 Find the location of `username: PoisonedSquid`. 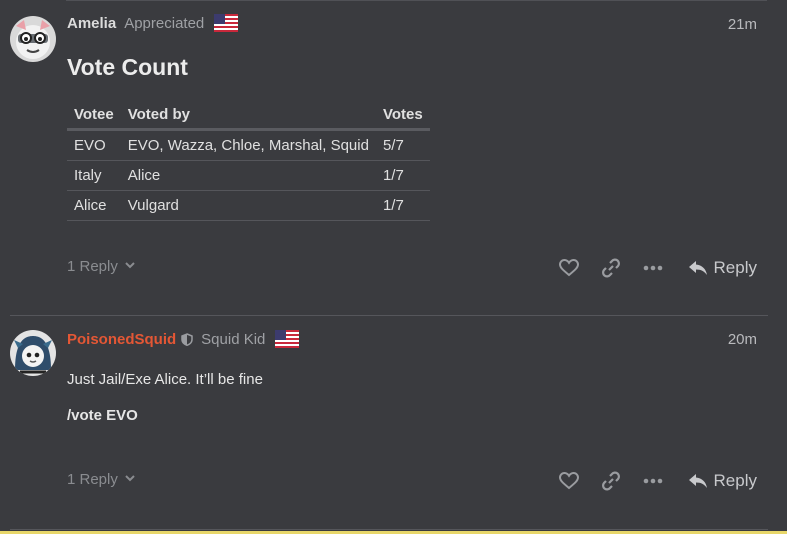

username: PoisonedSquid is located at coordinates (121, 339).